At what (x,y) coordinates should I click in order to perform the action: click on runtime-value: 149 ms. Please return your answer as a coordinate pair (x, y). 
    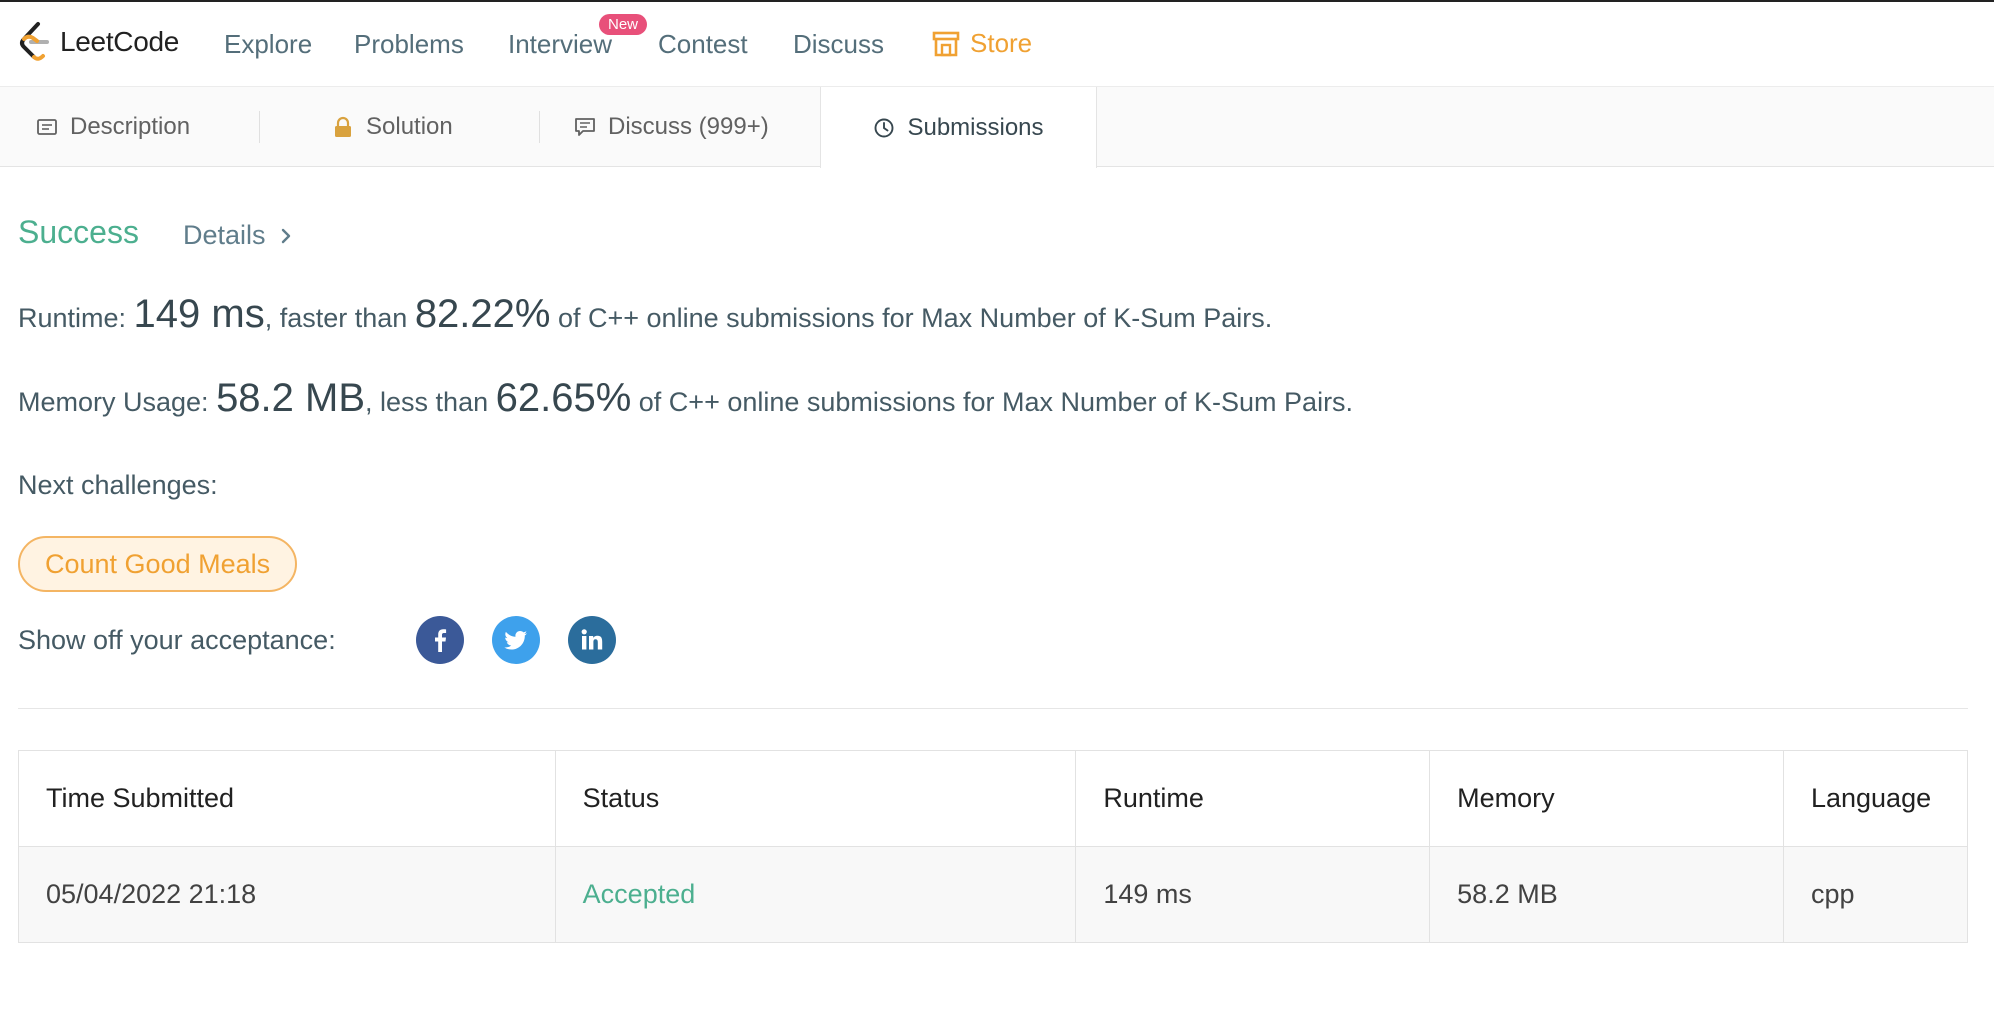
    Looking at the image, I should click on (199, 314).